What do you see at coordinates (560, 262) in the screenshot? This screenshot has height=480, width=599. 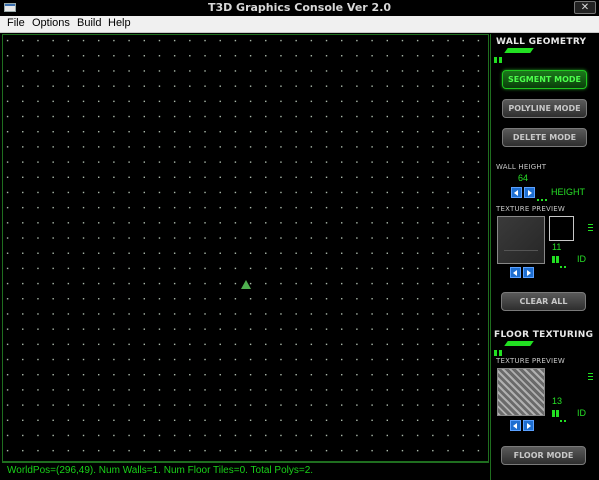 I see `wall-texture-meter-icon` at bounding box center [560, 262].